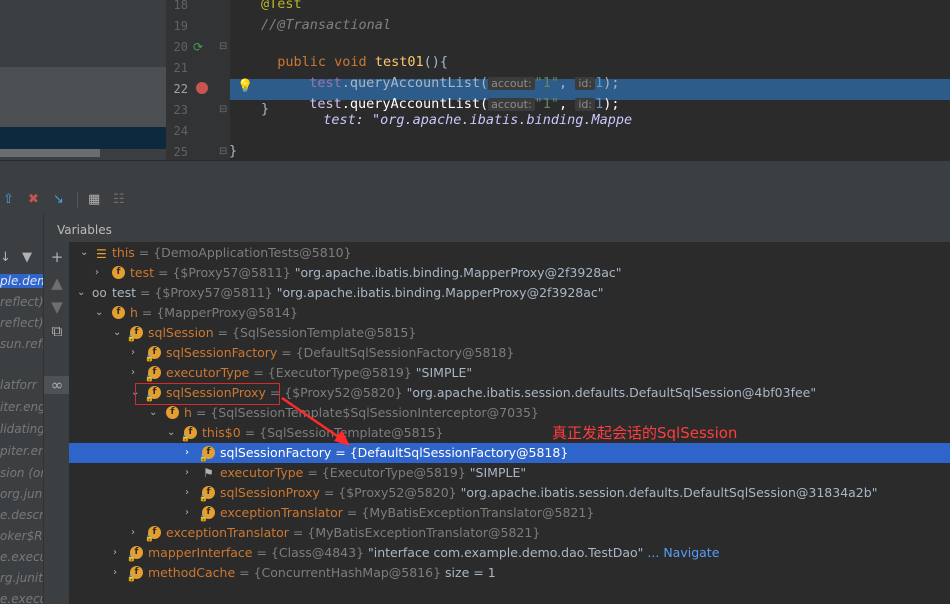  What do you see at coordinates (119, 199) in the screenshot?
I see `trace-icon: ☷` at bounding box center [119, 199].